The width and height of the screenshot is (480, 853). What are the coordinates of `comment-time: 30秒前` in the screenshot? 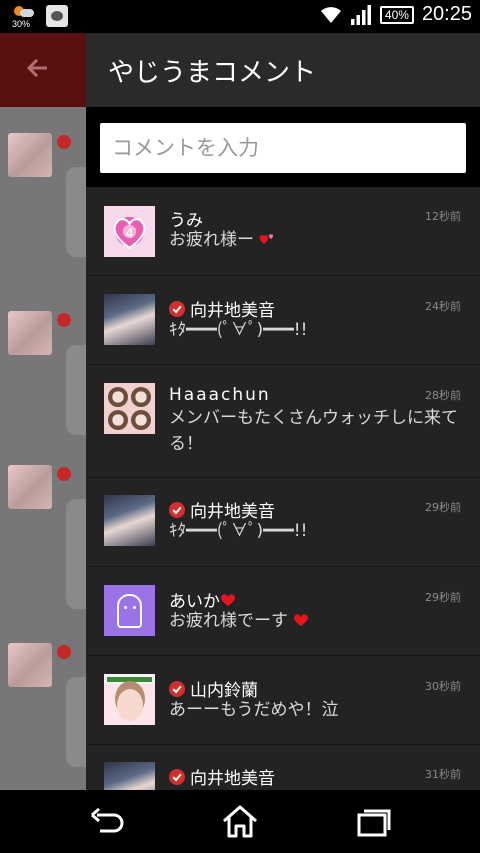 It's located at (443, 686).